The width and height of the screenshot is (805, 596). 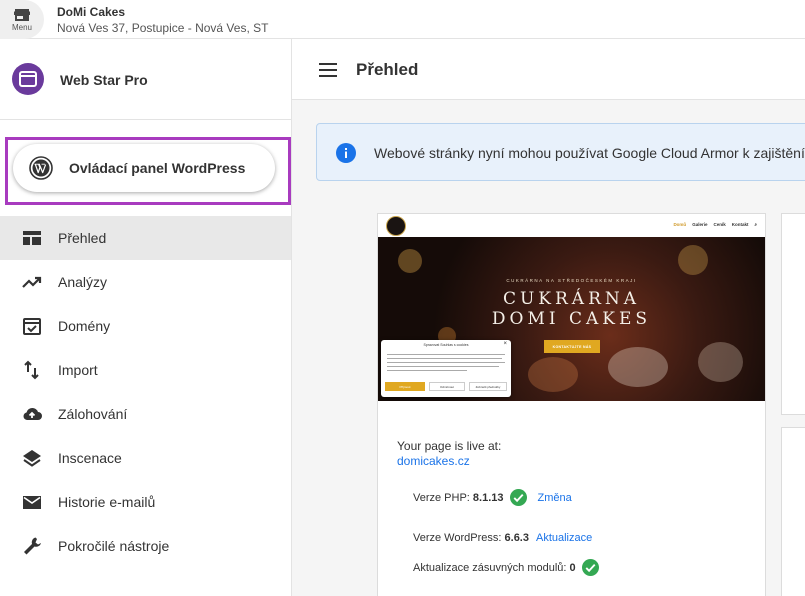 I want to click on sidebar-item-domeny: Domény, so click(x=145, y=326).